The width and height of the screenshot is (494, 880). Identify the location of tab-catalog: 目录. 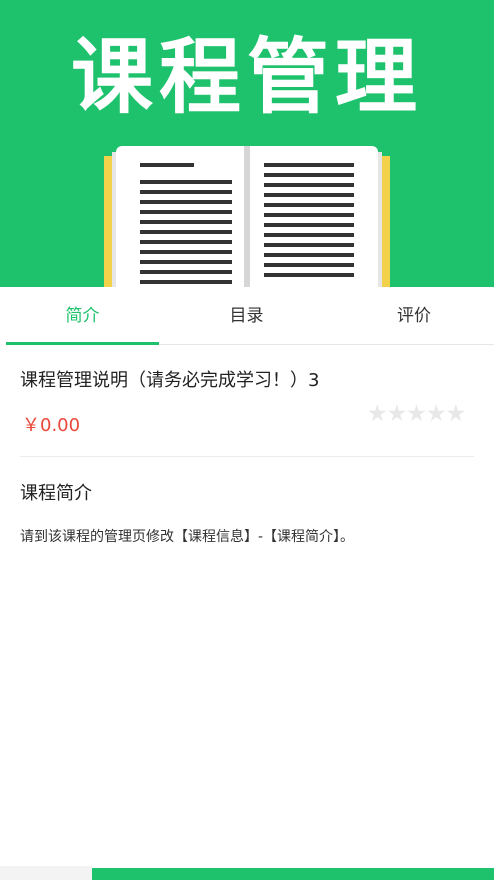
(246, 316).